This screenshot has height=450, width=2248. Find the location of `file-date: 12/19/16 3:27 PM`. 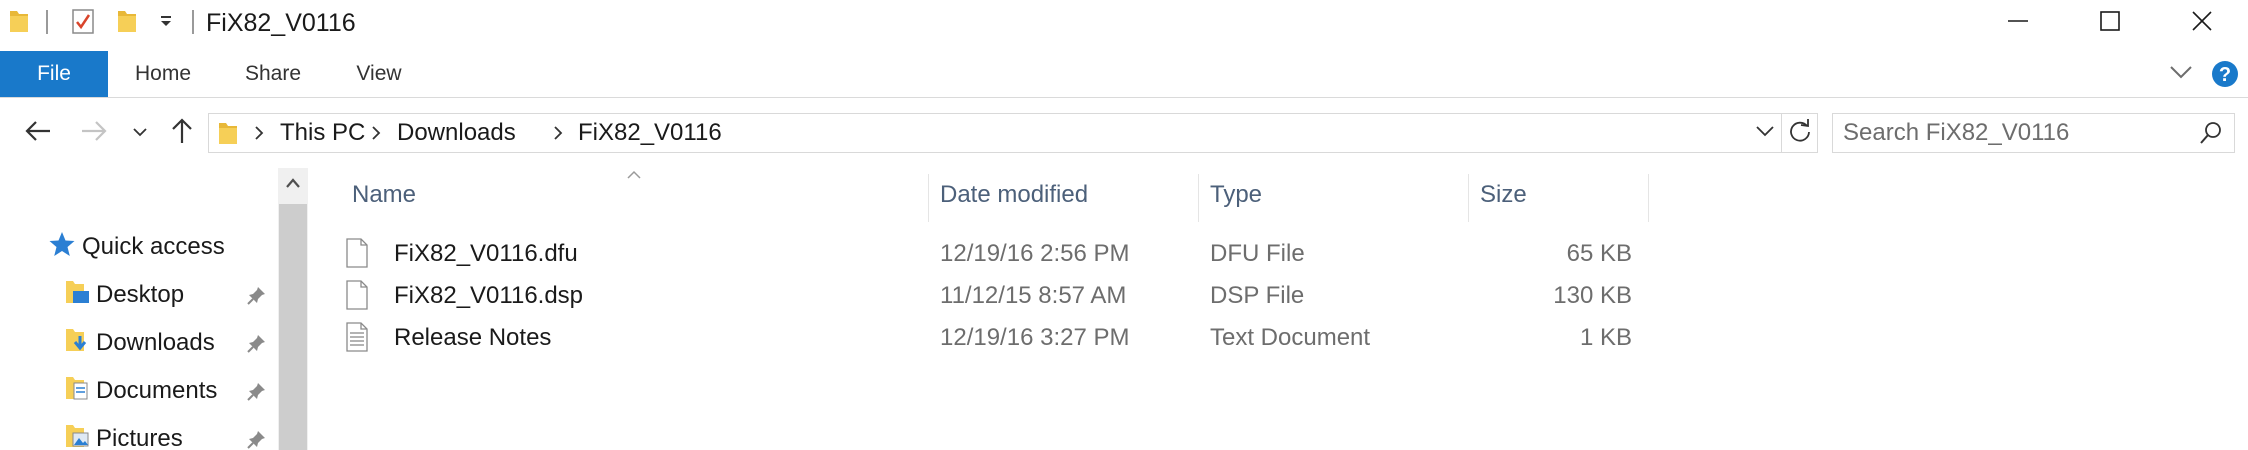

file-date: 12/19/16 3:27 PM is located at coordinates (1035, 337).